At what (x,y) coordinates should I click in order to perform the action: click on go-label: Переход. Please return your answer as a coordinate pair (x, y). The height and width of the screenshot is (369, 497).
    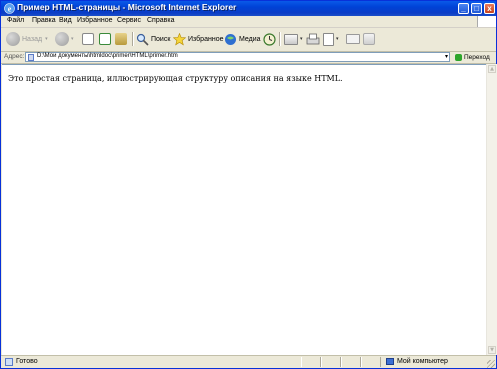
    Looking at the image, I should click on (477, 57).